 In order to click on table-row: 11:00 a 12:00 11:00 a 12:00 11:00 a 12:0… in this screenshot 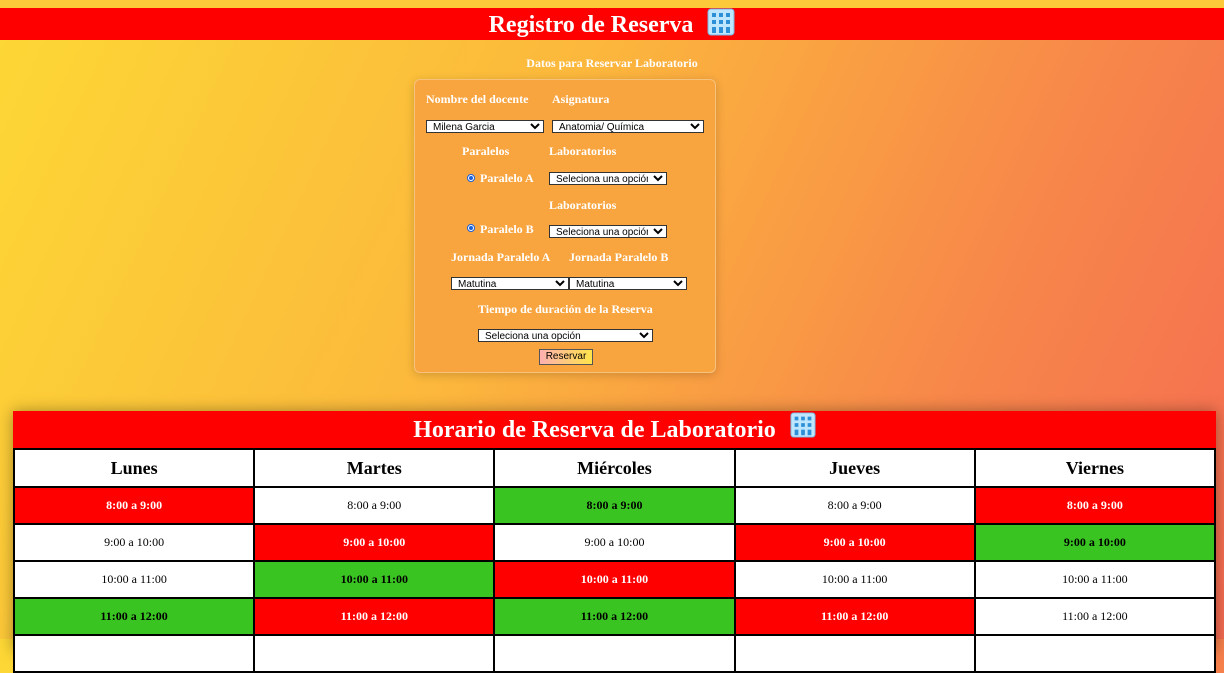, I will do `click(614, 616)`.